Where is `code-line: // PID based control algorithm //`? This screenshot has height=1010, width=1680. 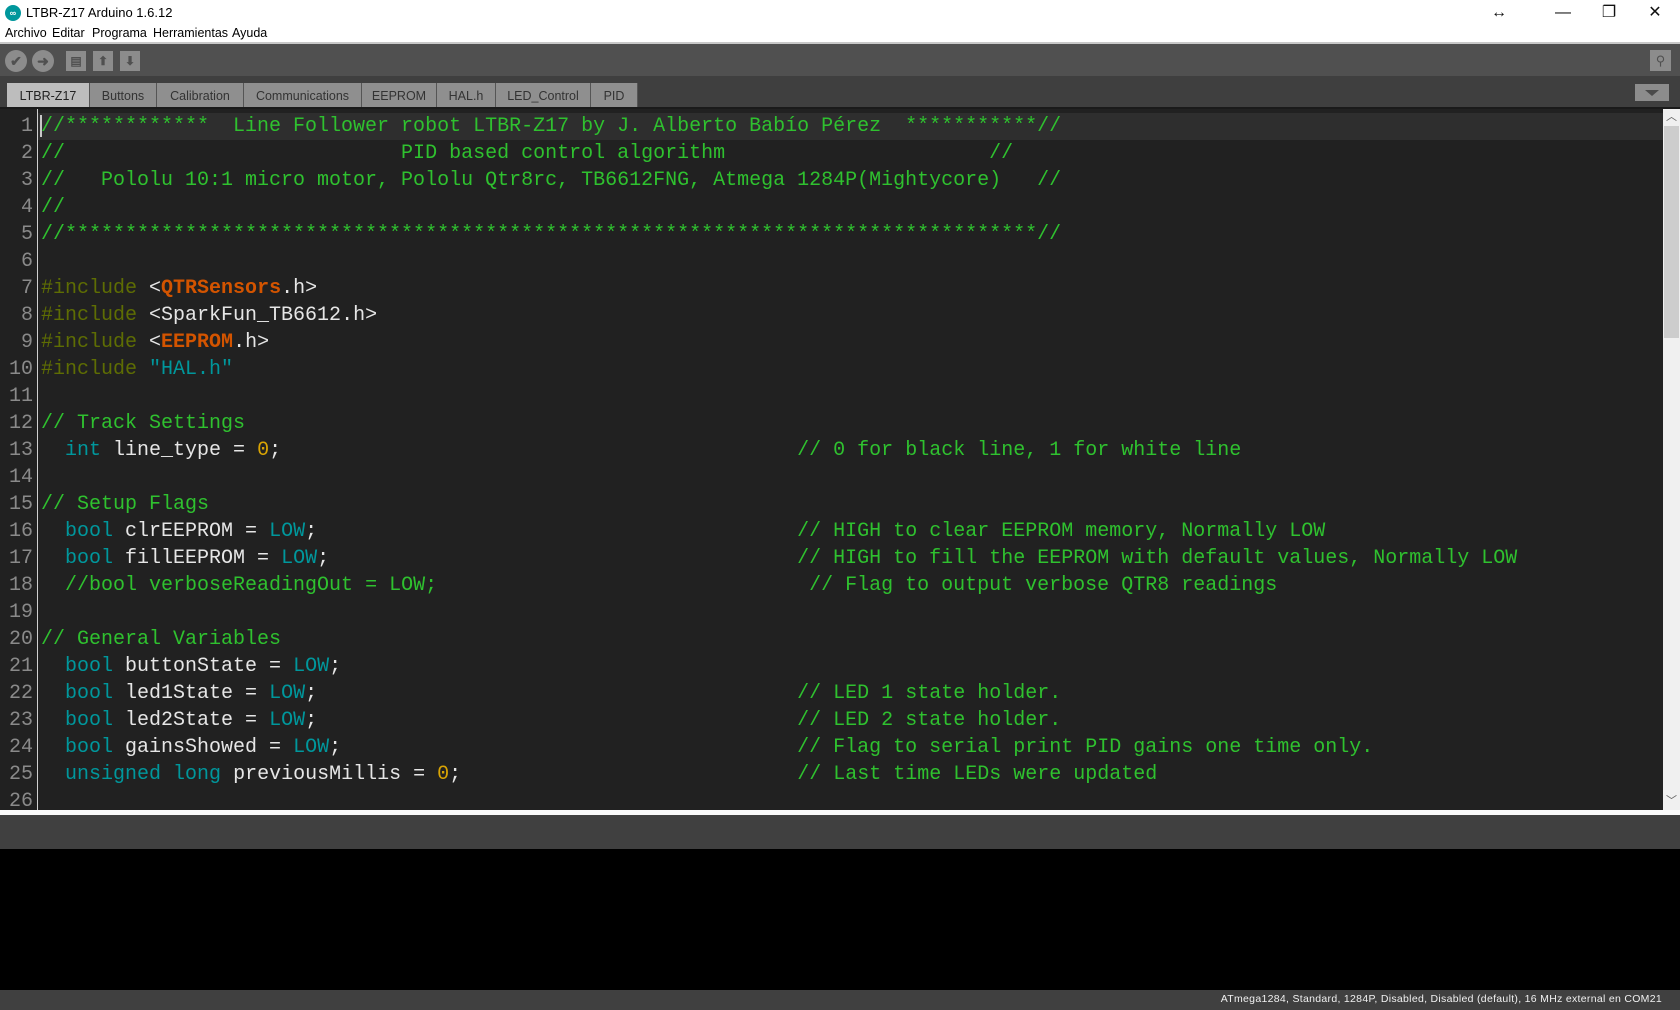 code-line: // PID based control algorithm // is located at coordinates (527, 153).